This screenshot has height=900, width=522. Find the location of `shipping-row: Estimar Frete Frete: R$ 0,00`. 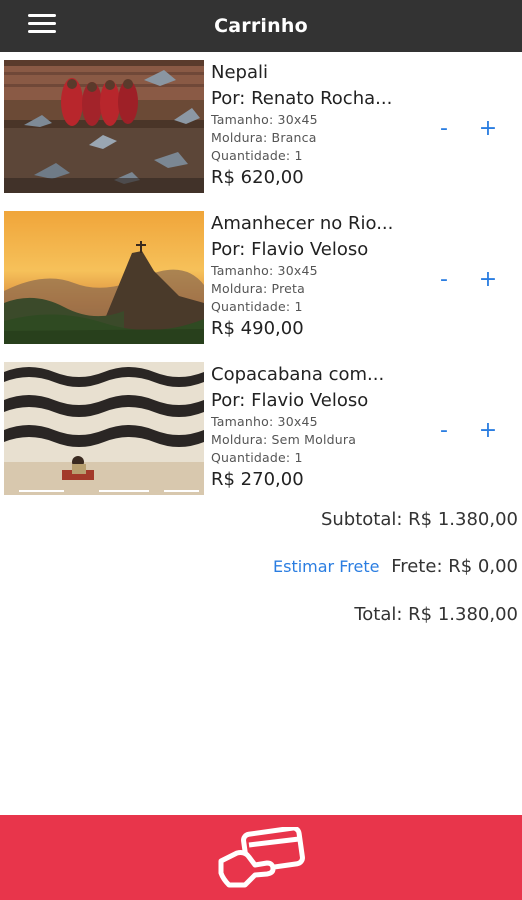

shipping-row: Estimar Frete Frete: R$ 0,00 is located at coordinates (395, 566).